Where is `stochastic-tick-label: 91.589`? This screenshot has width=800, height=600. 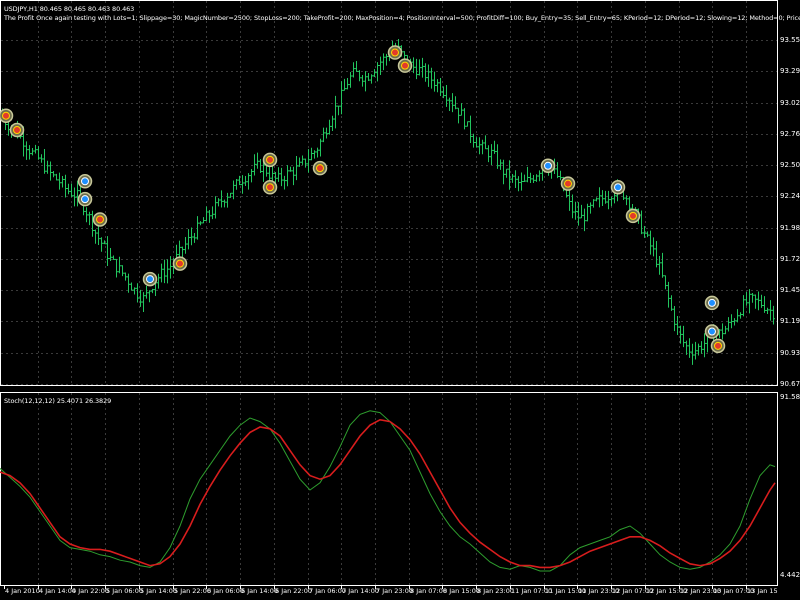
stochastic-tick-label: 91.589 is located at coordinates (790, 397).